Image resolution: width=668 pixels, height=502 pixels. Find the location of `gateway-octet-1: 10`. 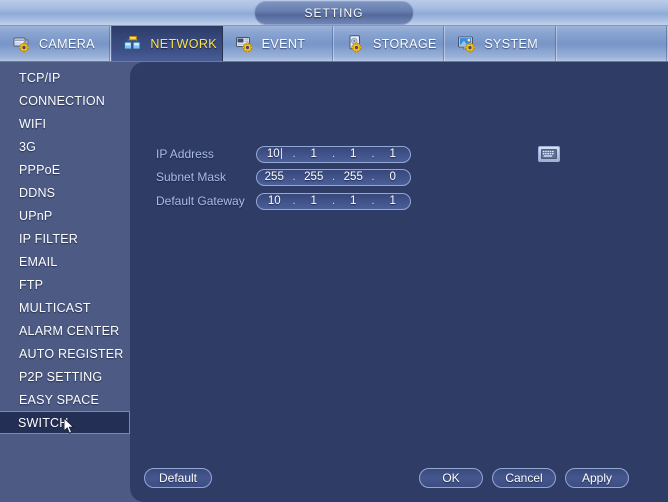

gateway-octet-1: 10 is located at coordinates (274, 201).